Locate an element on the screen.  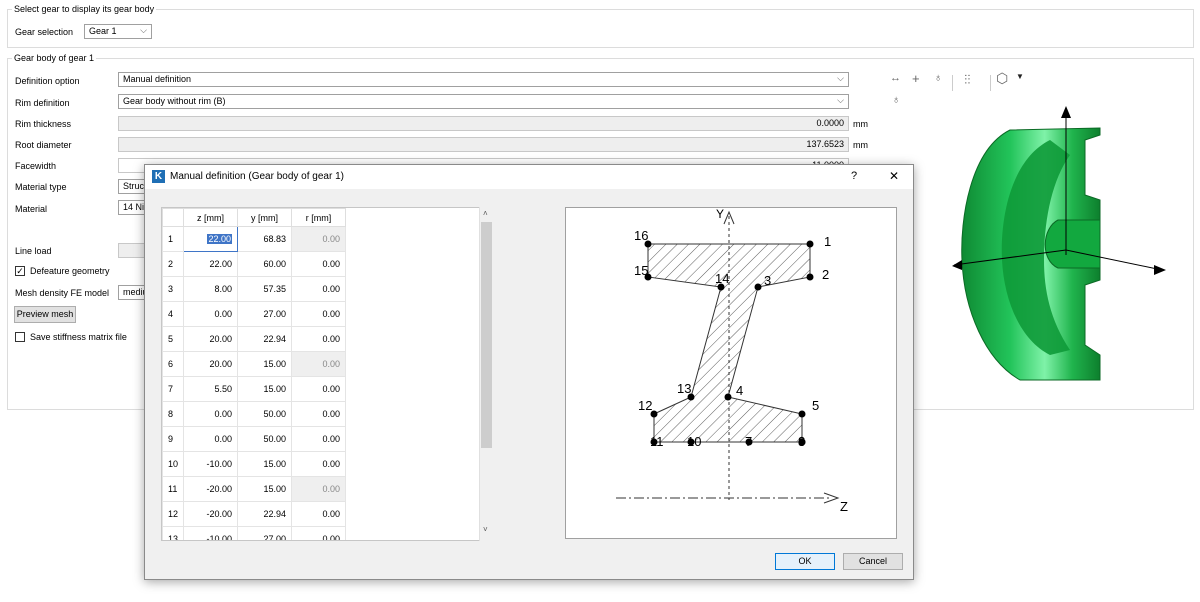
gear-3d-view is located at coordinates (1060, 245).